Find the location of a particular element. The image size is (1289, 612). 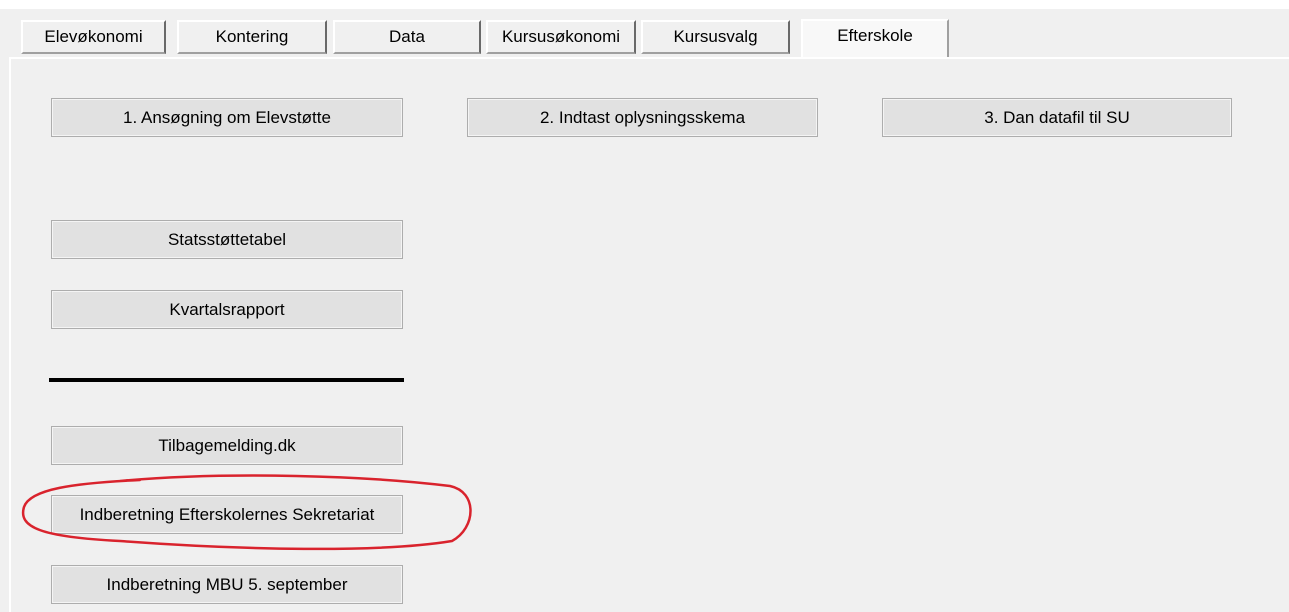

section-divider is located at coordinates (226, 380).